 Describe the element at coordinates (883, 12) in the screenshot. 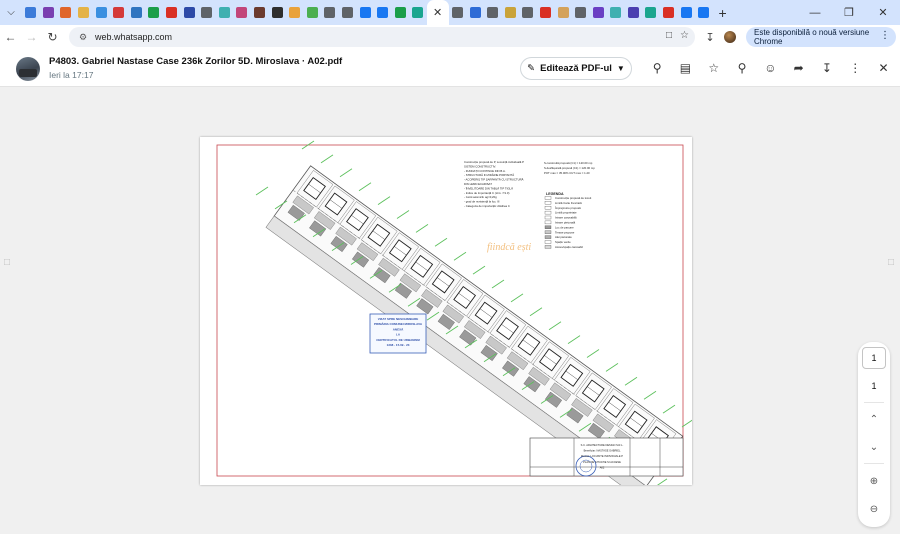

I see `close-window-icon: ✕` at that location.